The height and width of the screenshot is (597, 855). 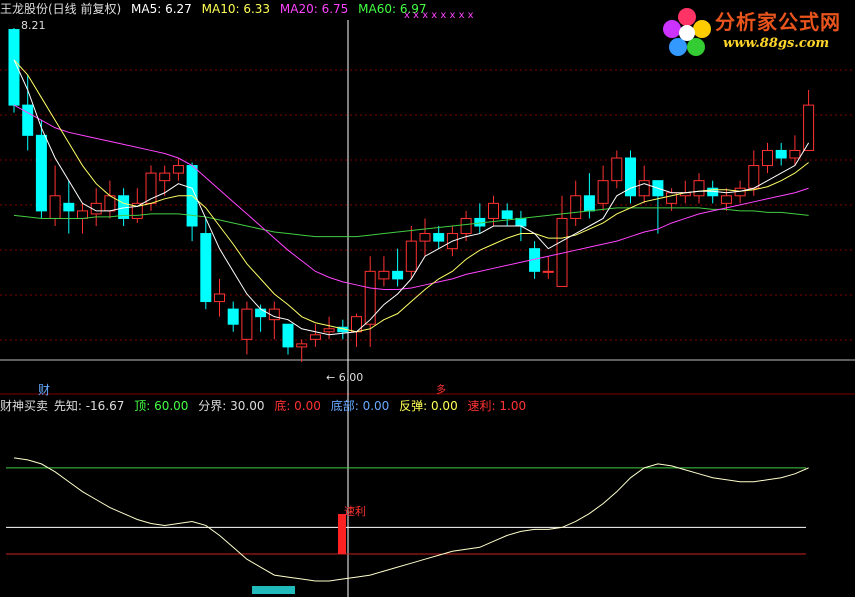 What do you see at coordinates (778, 22) in the screenshot?
I see `logo-text: 分析家公式网` at bounding box center [778, 22].